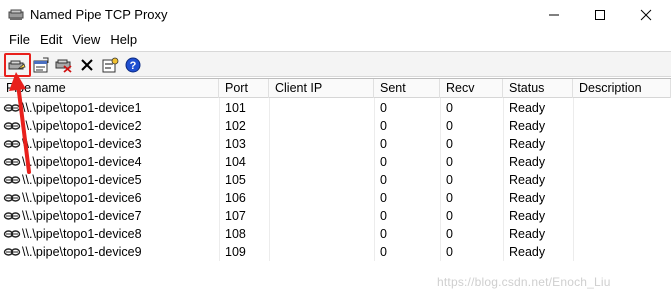 The height and width of the screenshot is (300, 671). I want to click on table-row: \\.\pipe\topo1-device6 106 0 0 Ready, so click(335, 198).